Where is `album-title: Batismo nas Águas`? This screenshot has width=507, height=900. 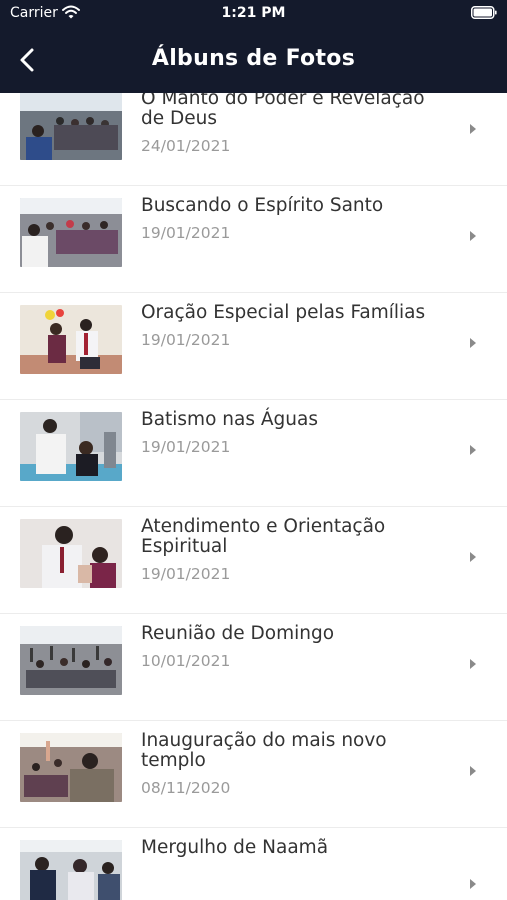 album-title: Batismo nas Águas is located at coordinates (229, 419).